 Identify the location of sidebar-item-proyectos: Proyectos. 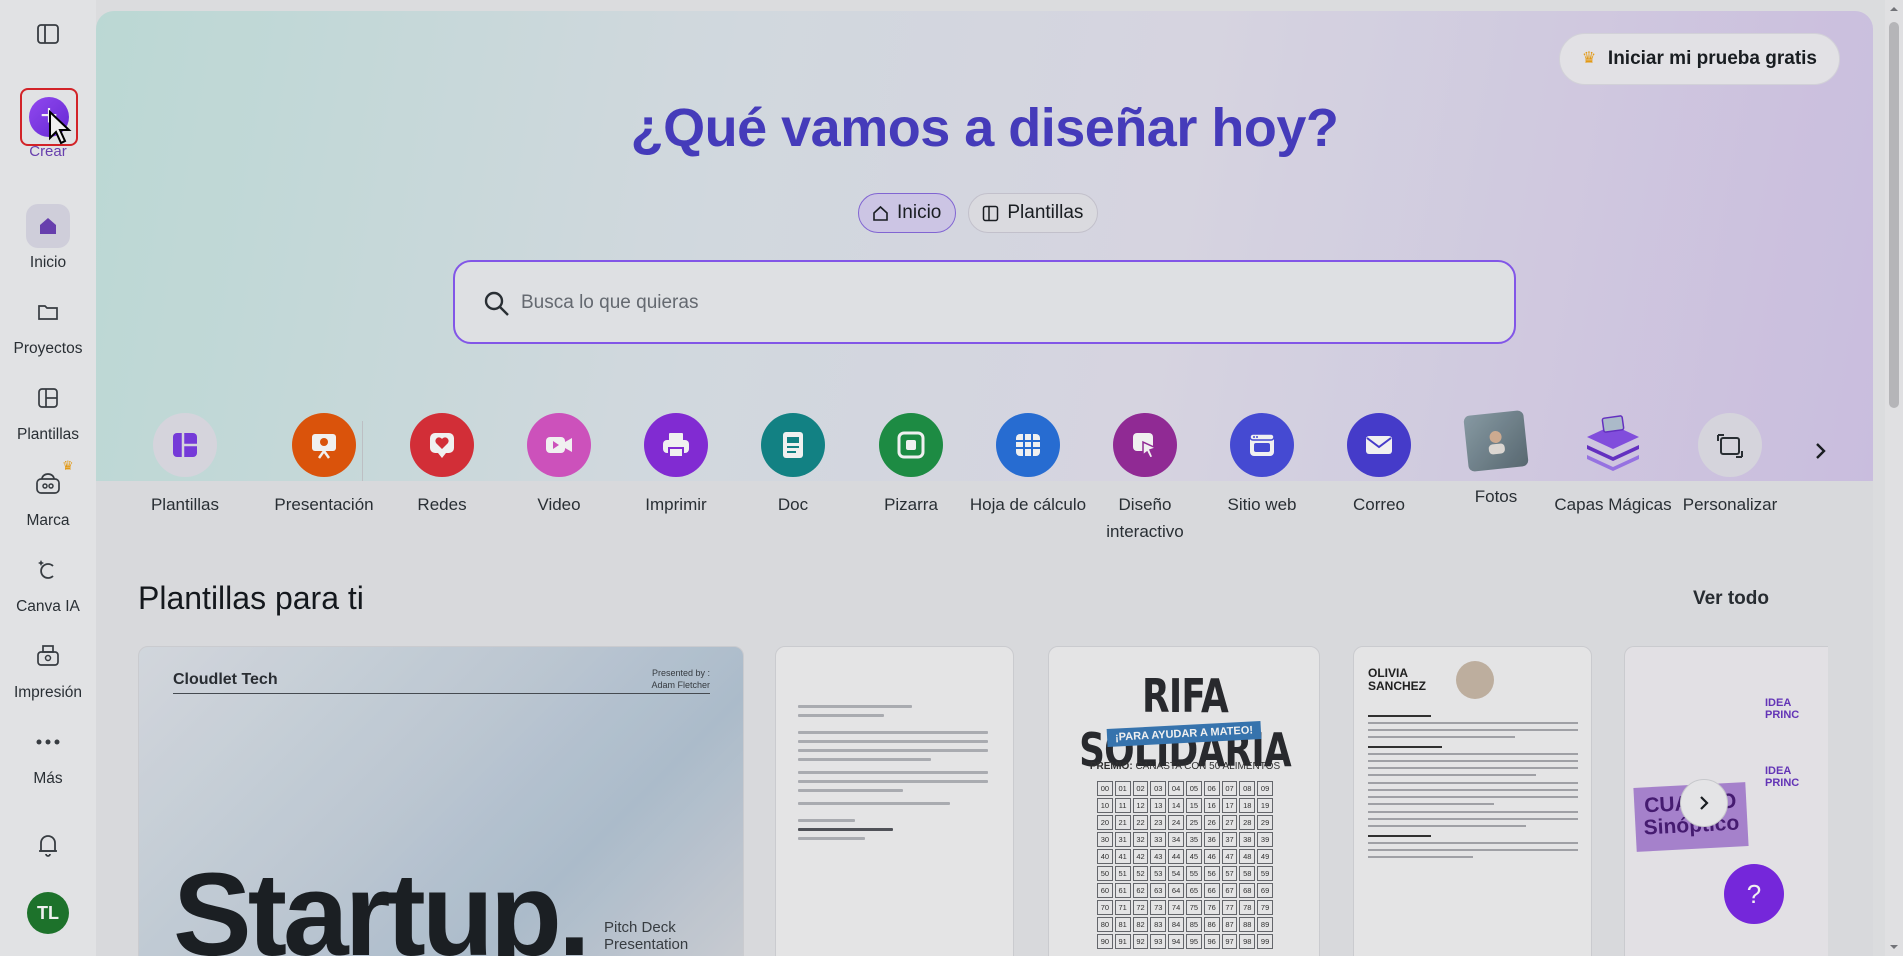
(48, 324).